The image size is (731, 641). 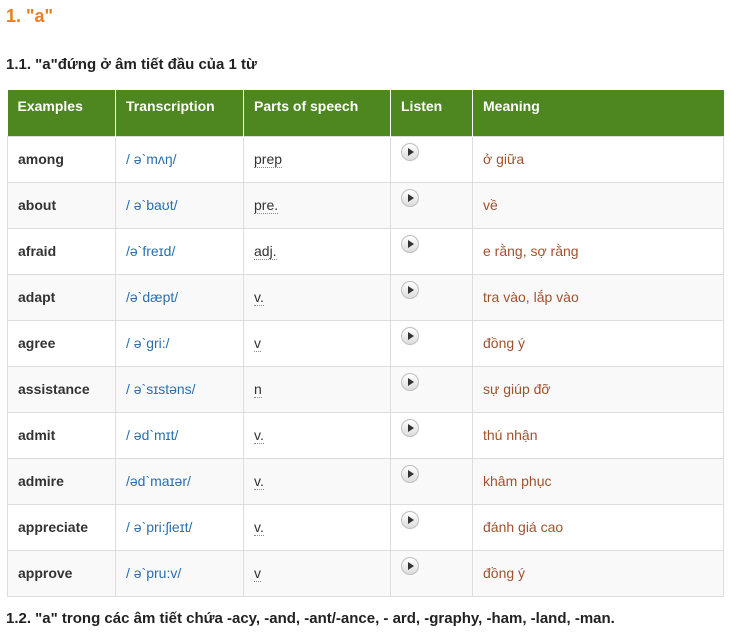 I want to click on transcription-cell: /əd`maɪər/, so click(x=179, y=481).